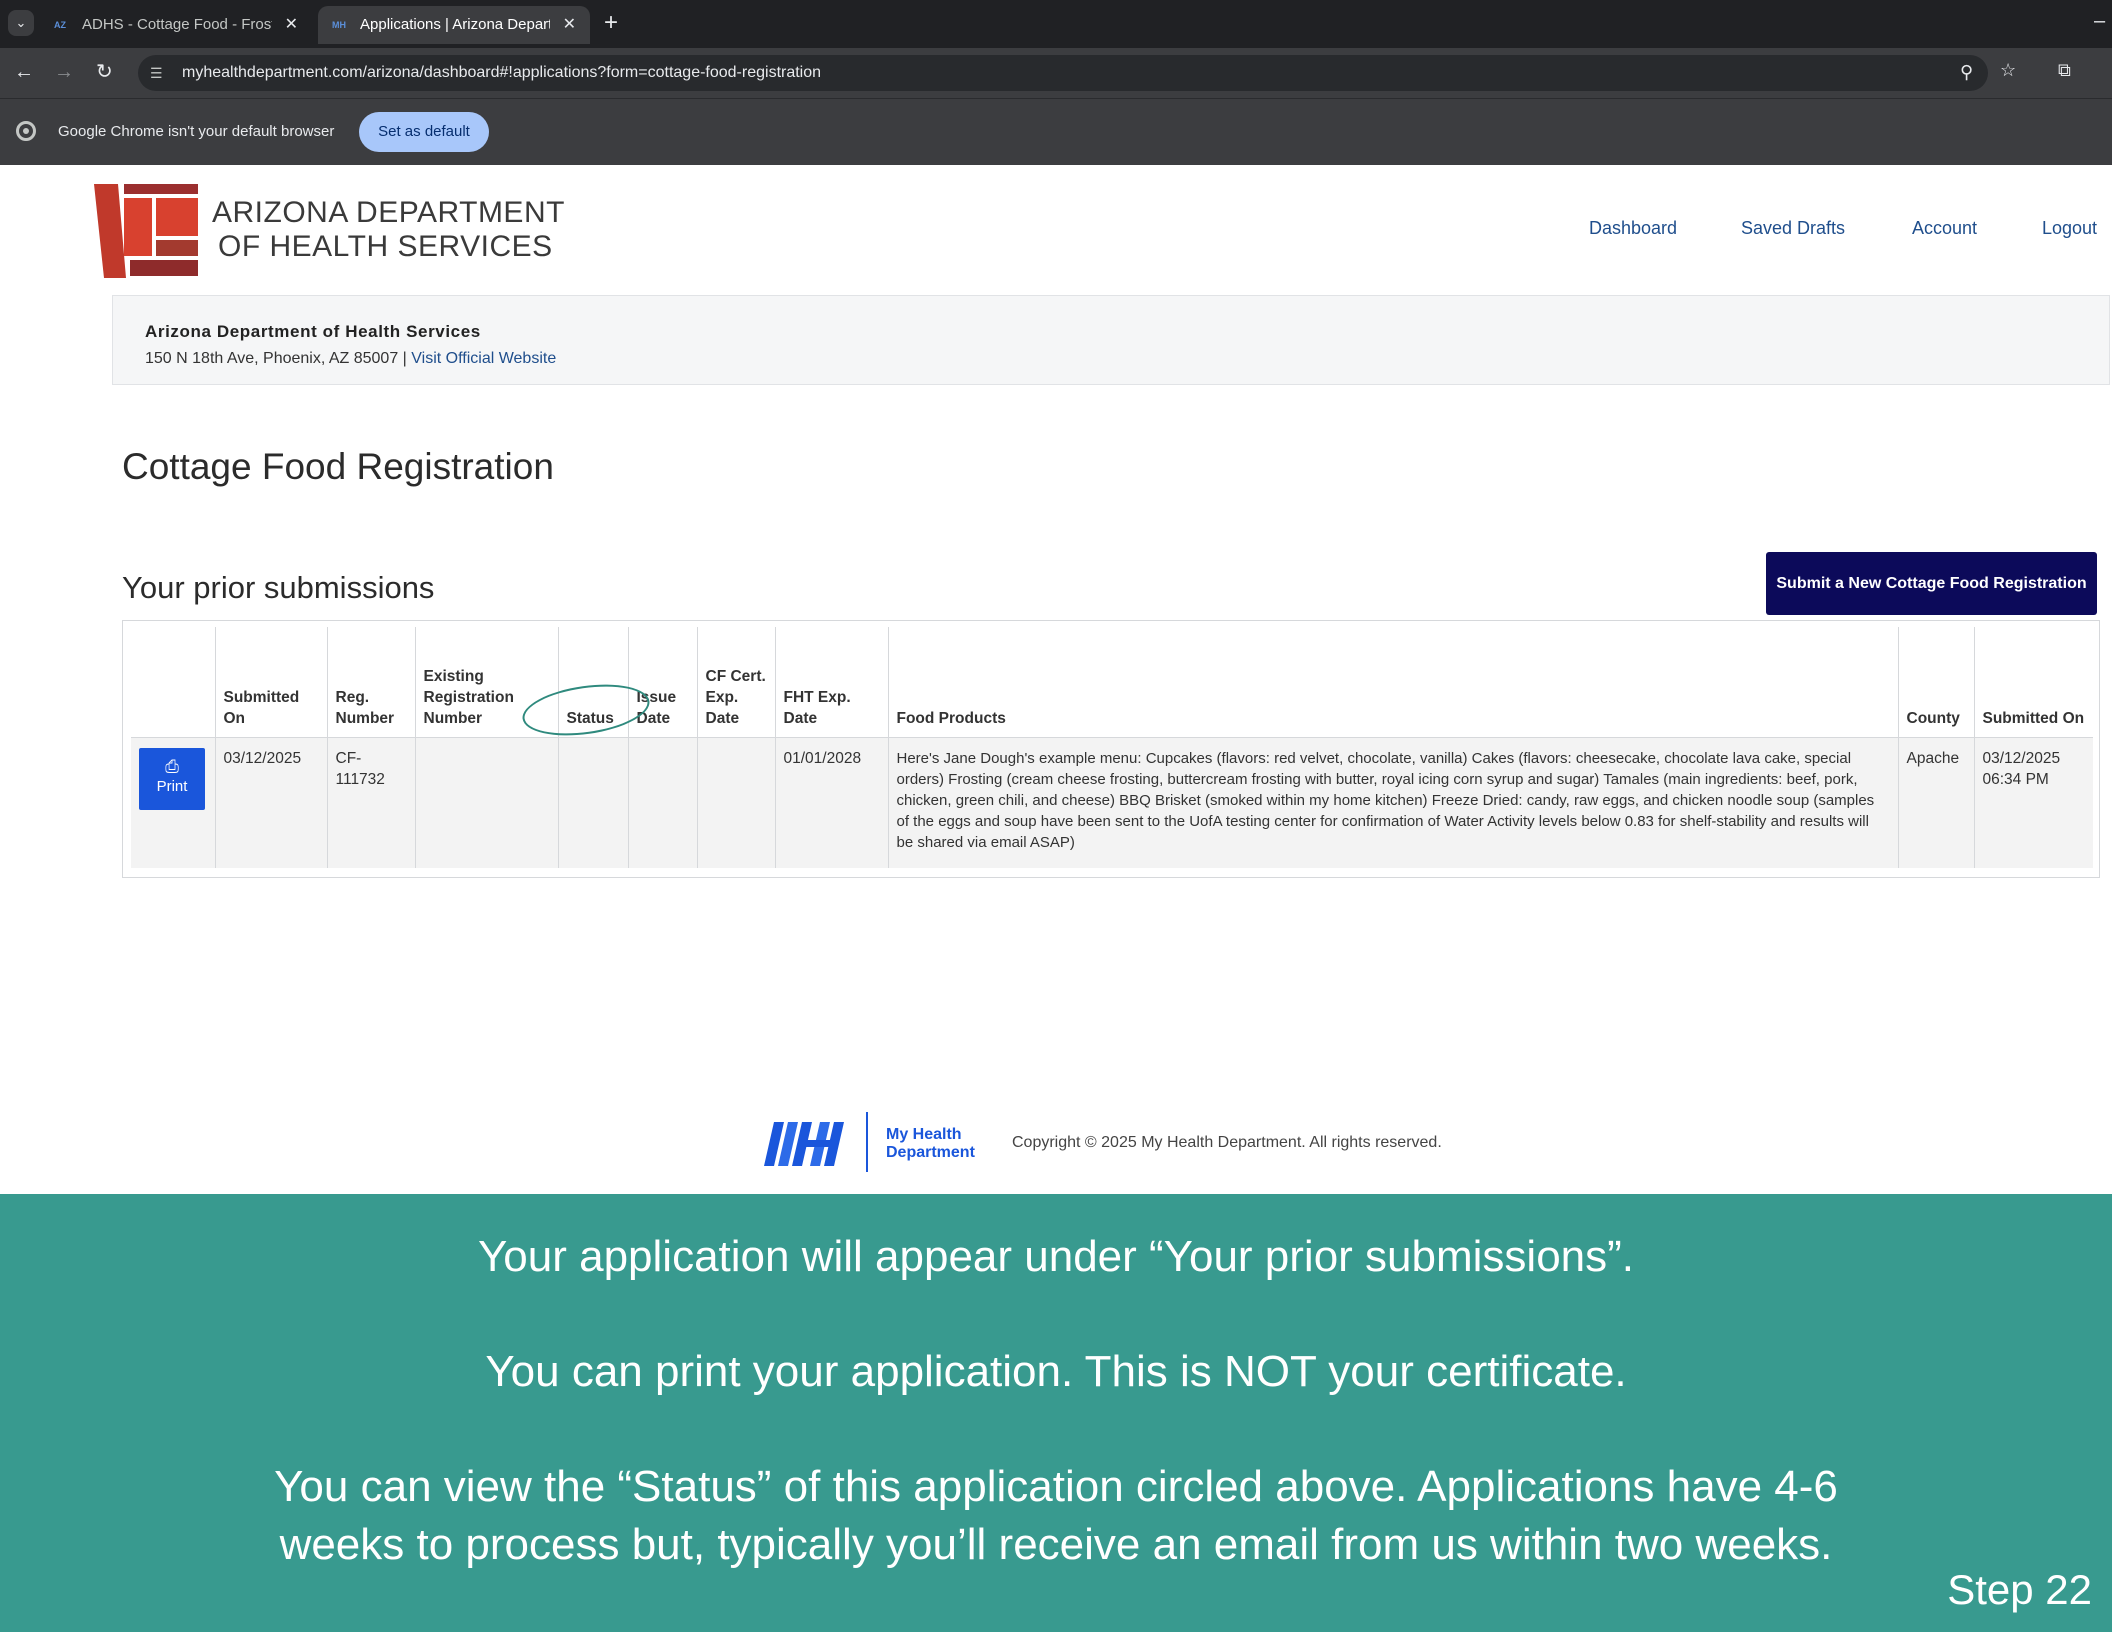 Image resolution: width=2112 pixels, height=1632 pixels. I want to click on prior-submissions-heading: Your prior submissions, so click(278, 587).